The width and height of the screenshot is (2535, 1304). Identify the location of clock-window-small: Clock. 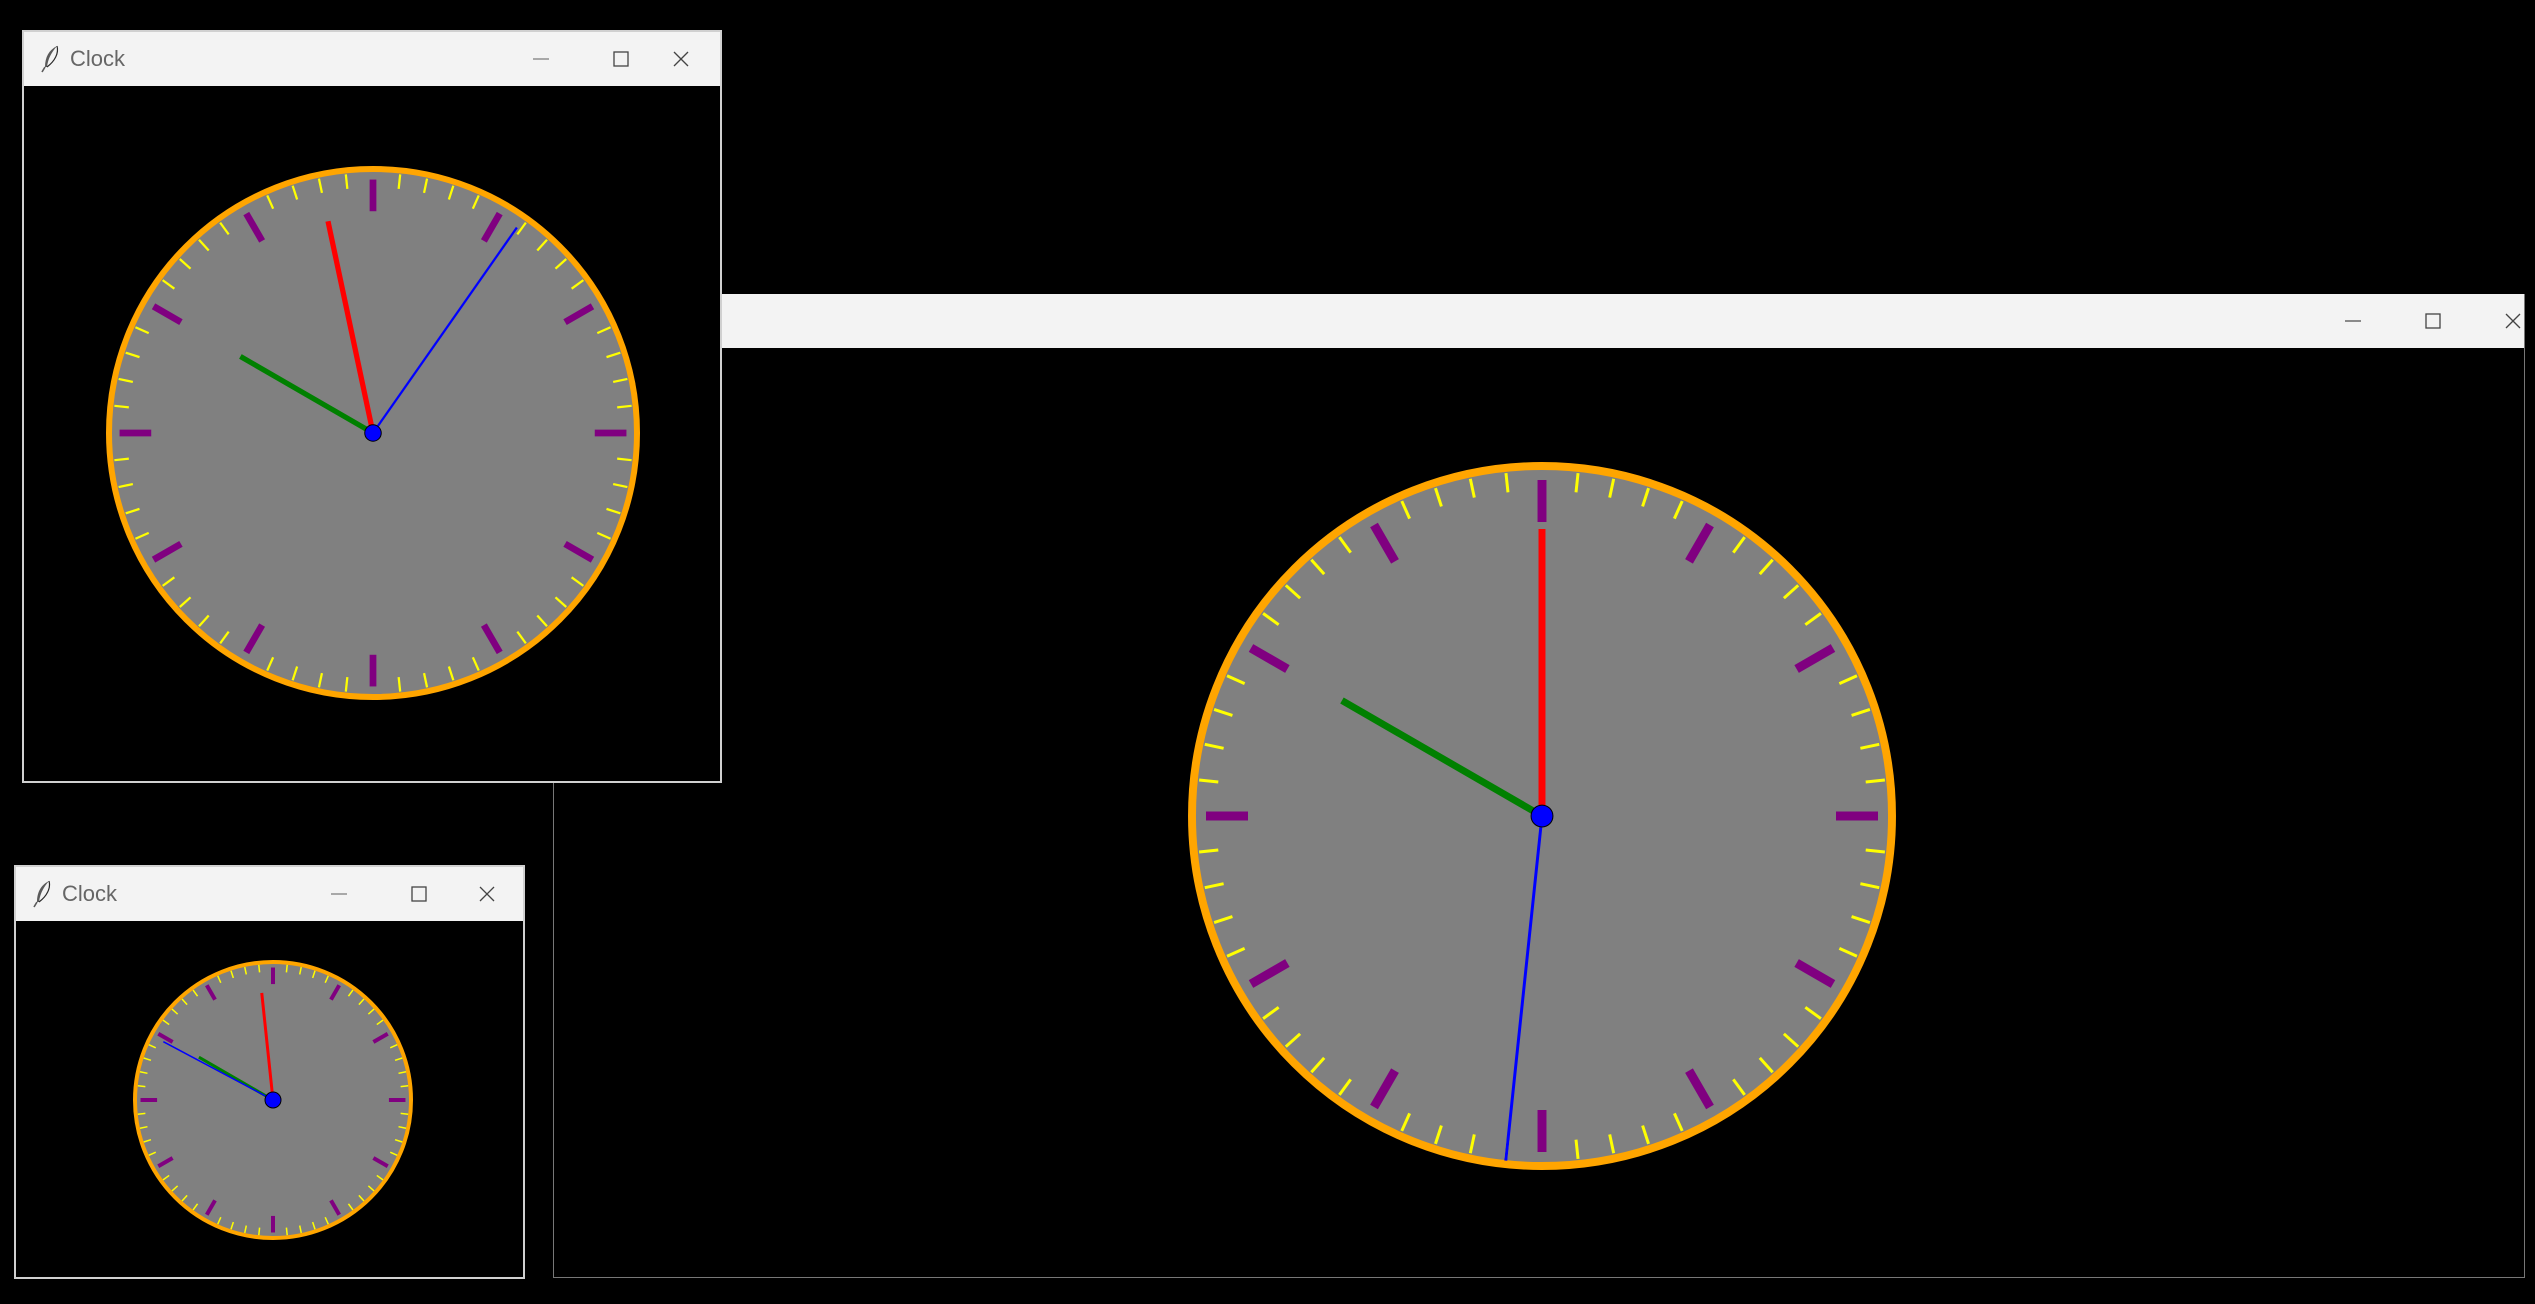
(269, 1072).